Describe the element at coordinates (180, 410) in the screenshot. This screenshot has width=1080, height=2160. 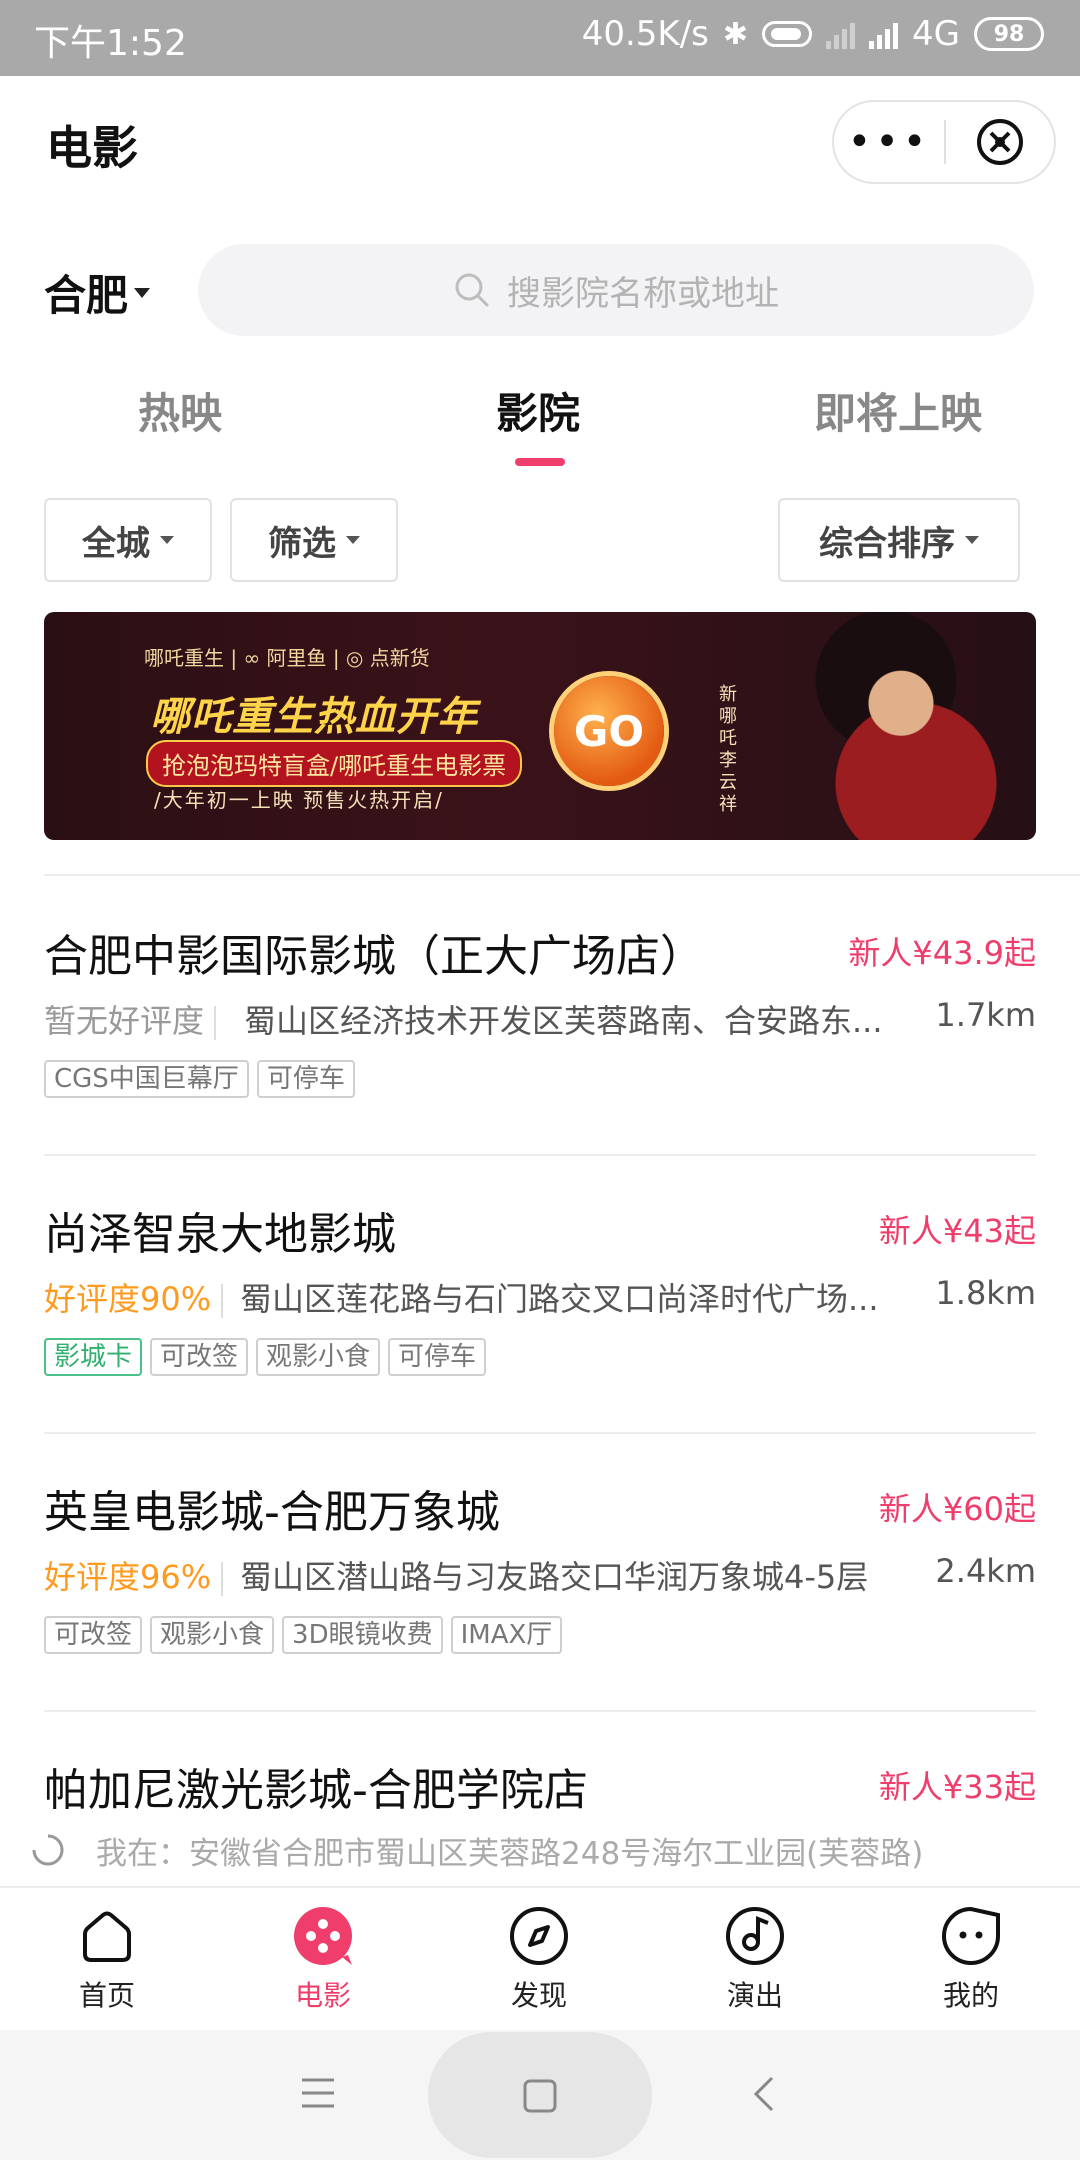
I see `tab-now-showing: 热映` at that location.